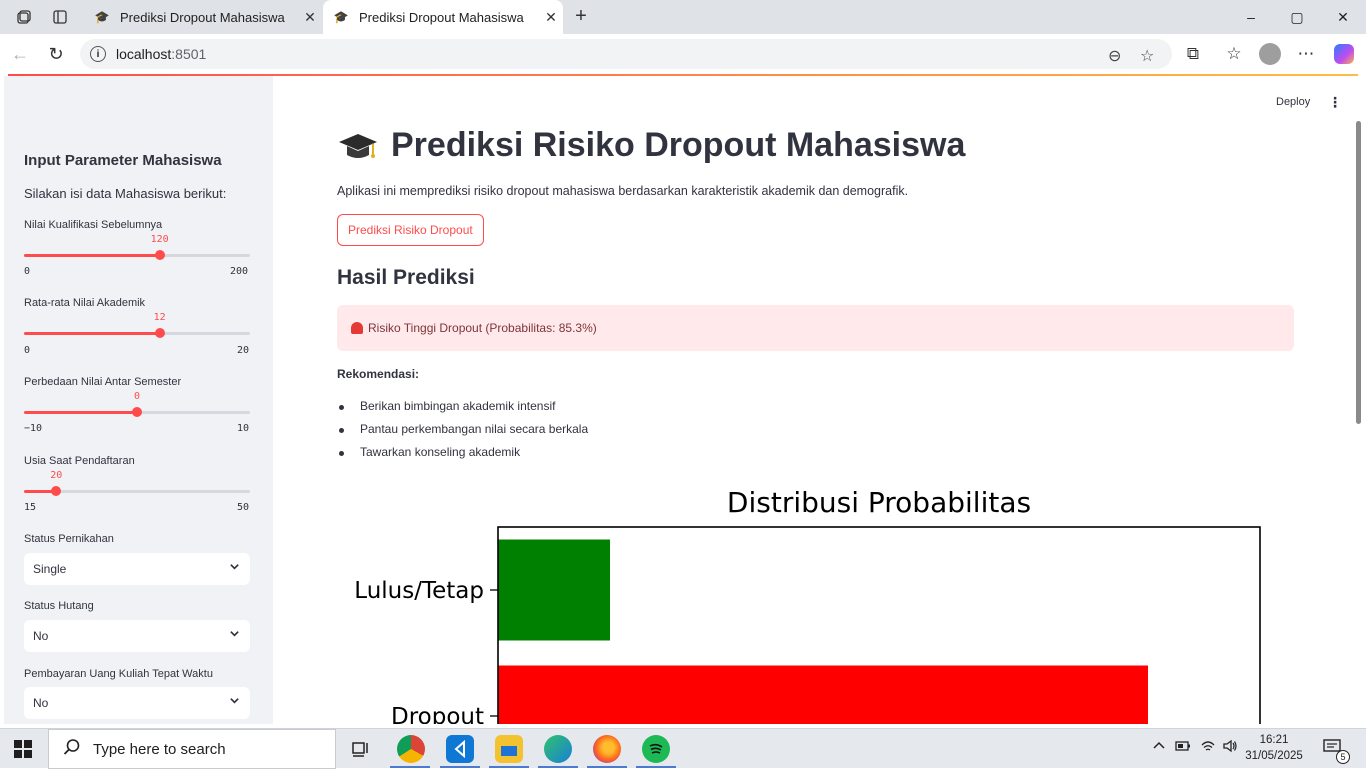  What do you see at coordinates (137, 247) in the screenshot?
I see `slider-nilai-kualifikasi: 120` at bounding box center [137, 247].